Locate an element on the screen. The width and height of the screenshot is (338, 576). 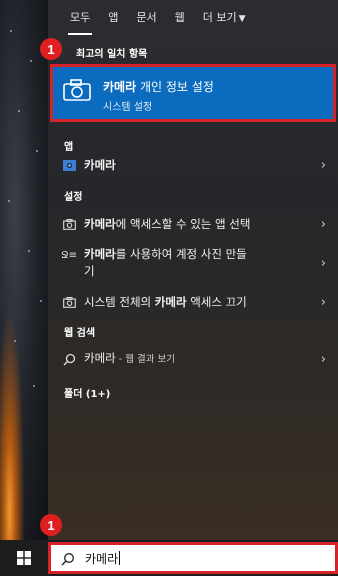
tab-web: 웹 is located at coordinates (180, 17).